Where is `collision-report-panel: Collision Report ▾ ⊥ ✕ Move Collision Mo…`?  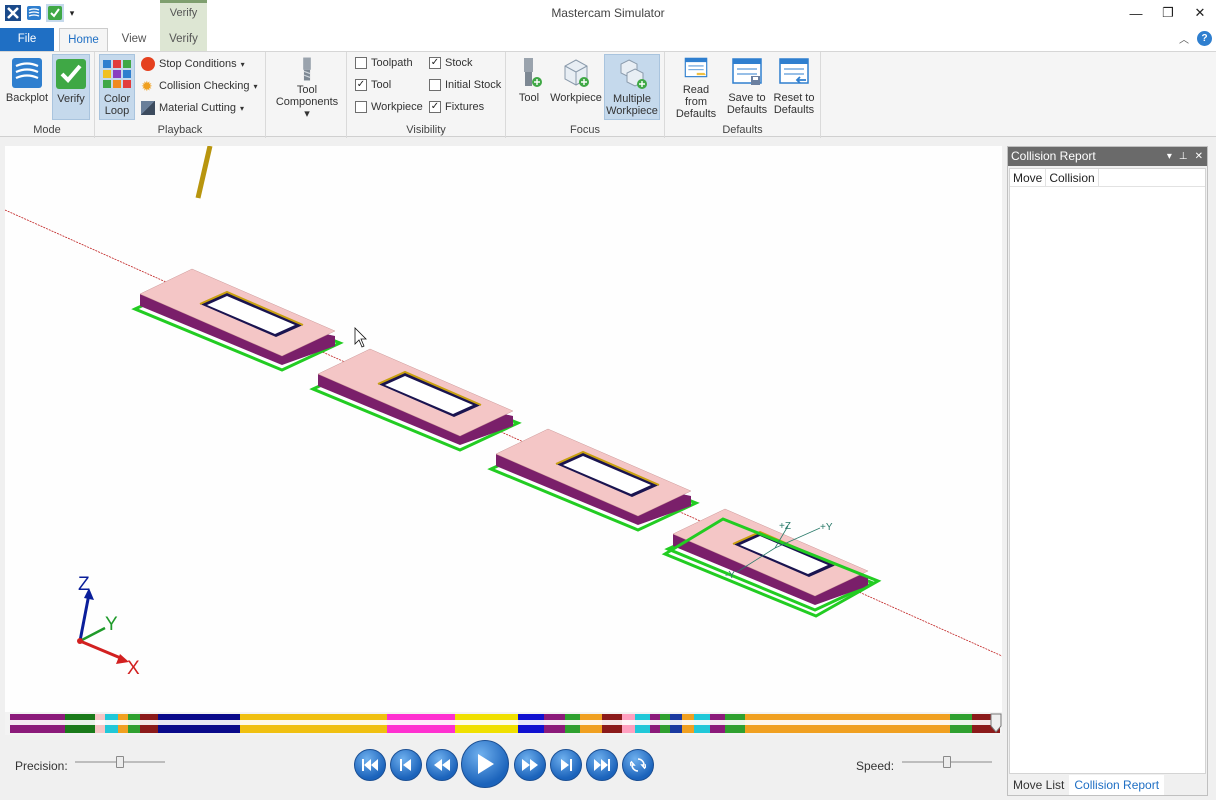 collision-report-panel: Collision Report ▾ ⊥ ✕ Move Collision Mo… is located at coordinates (1107, 471).